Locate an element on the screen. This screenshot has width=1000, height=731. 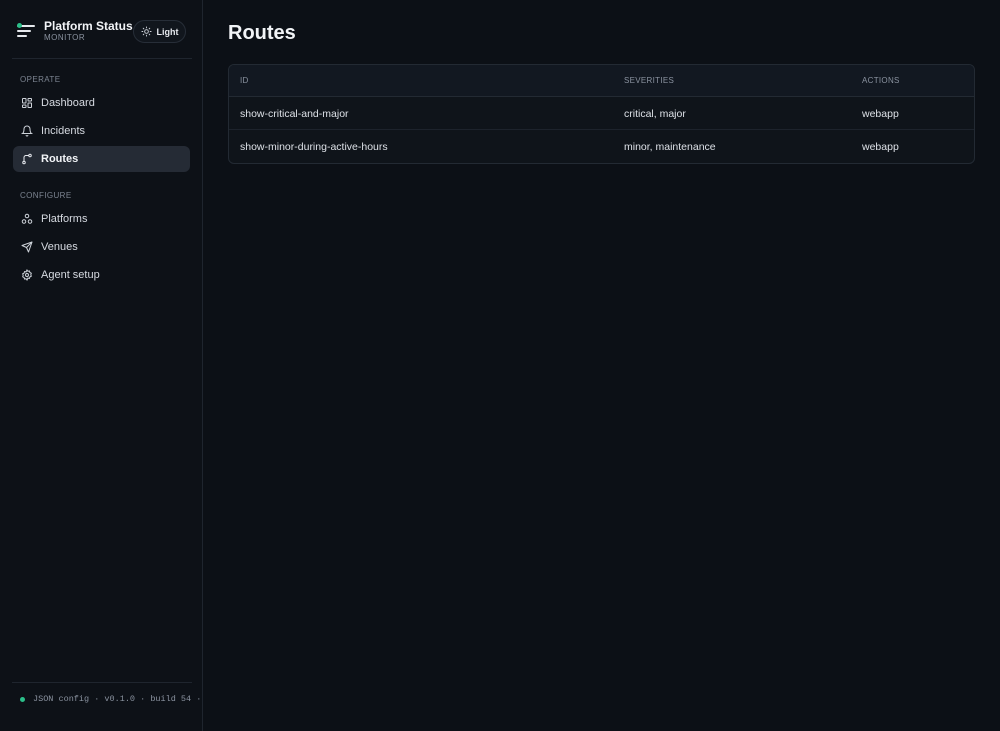
bell-icon is located at coordinates (27, 131).